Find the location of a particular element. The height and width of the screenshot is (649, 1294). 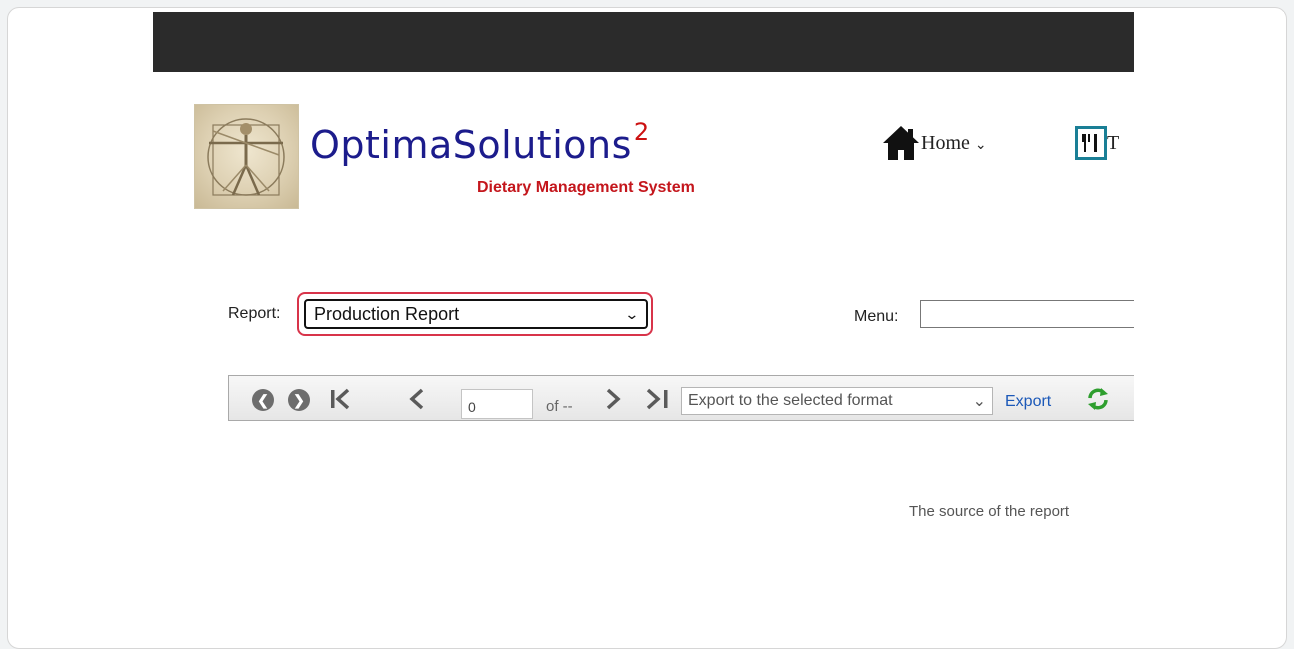

nav-menu-item: T is located at coordinates (1097, 143).